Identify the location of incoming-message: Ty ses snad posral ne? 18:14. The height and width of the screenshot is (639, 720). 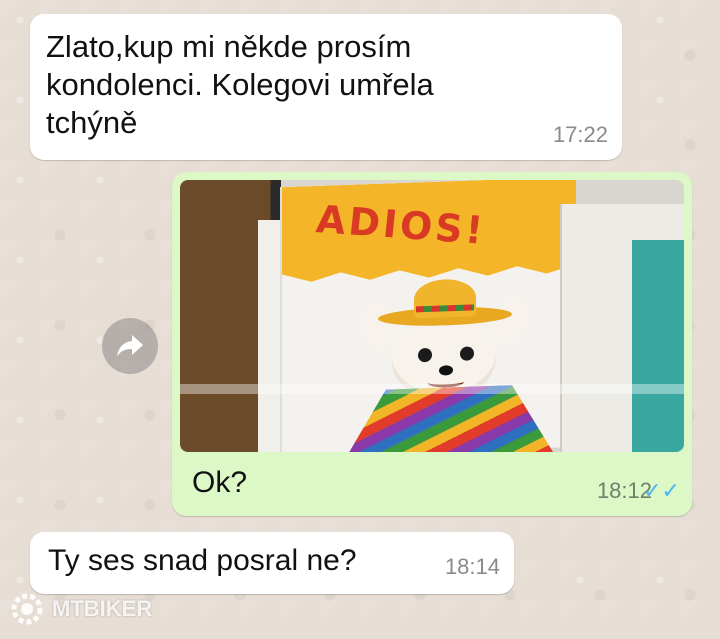
(272, 563).